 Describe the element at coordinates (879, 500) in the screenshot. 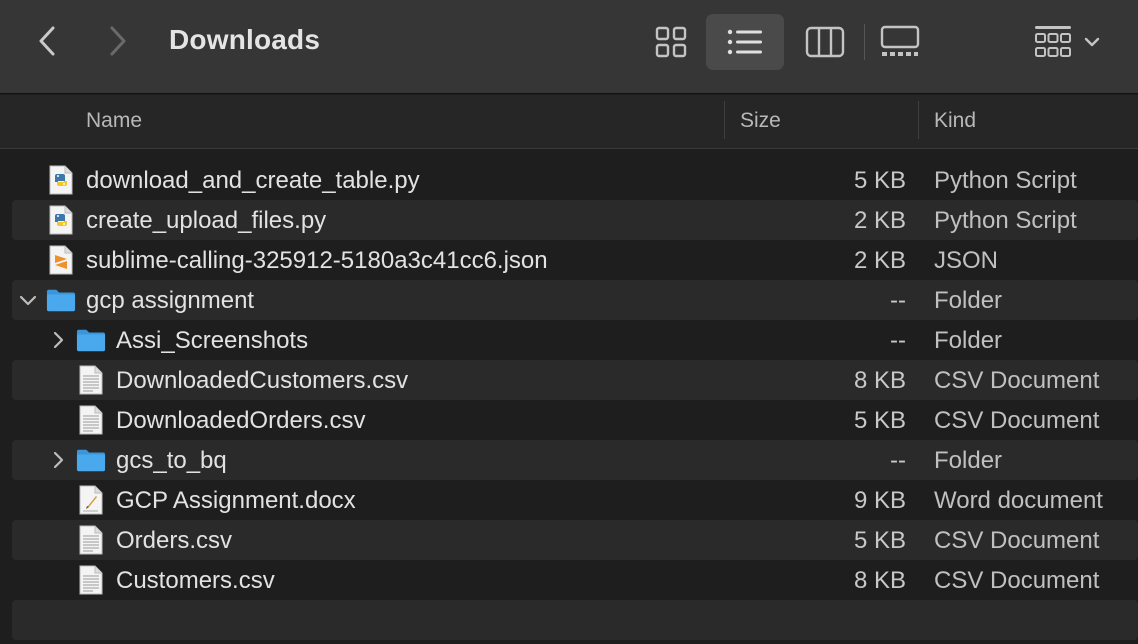

I see `file-size: 9 KB` at that location.